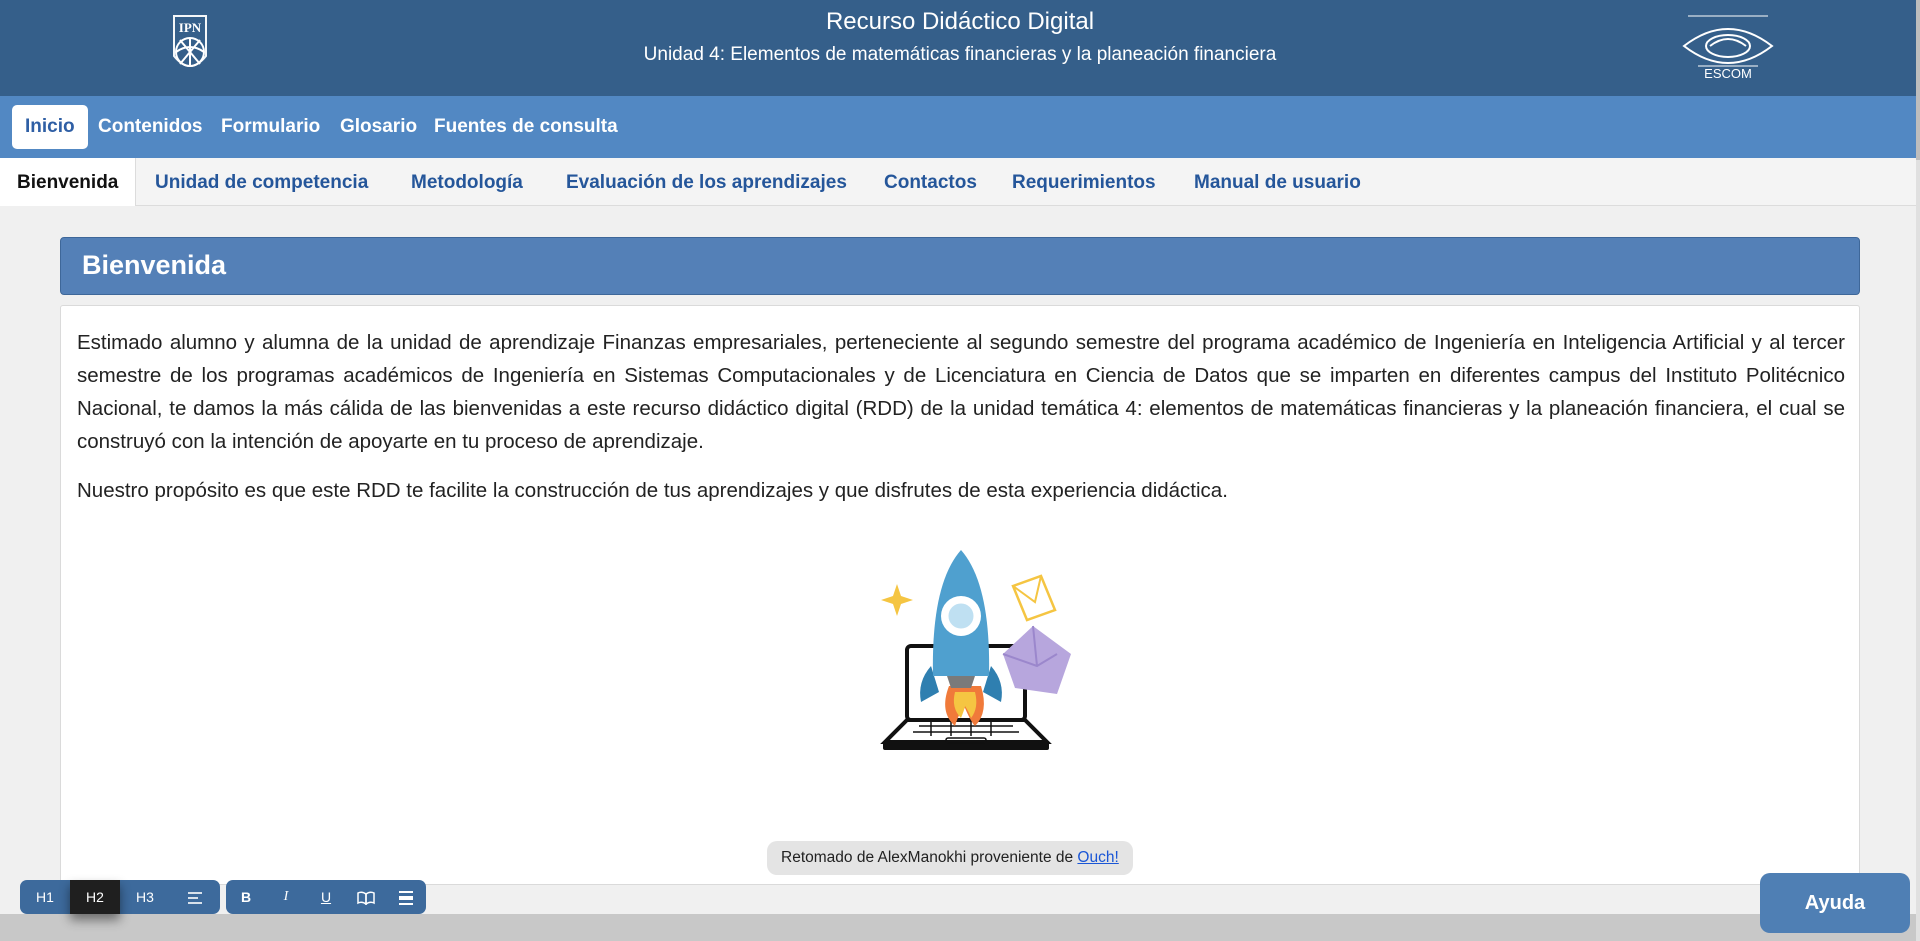  What do you see at coordinates (1728, 48) in the screenshot?
I see `escom-logo: ESCOM` at bounding box center [1728, 48].